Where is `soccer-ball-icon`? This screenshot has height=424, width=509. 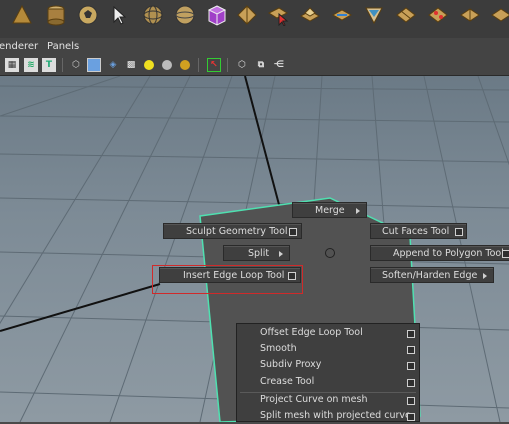 soccer-ball-icon is located at coordinates (88, 15).